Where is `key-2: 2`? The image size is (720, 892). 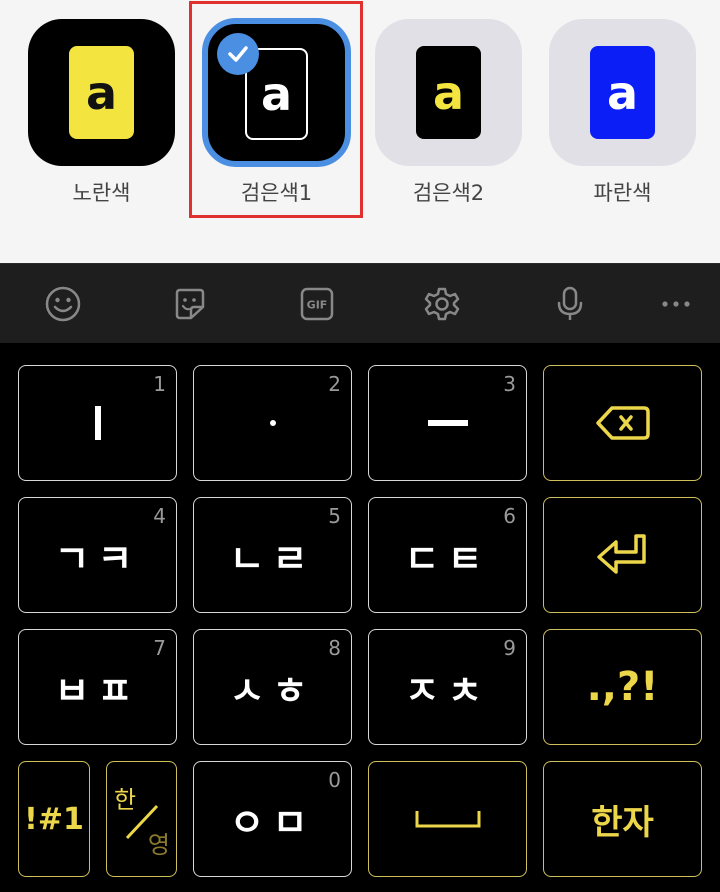
key-2: 2 is located at coordinates (272, 423).